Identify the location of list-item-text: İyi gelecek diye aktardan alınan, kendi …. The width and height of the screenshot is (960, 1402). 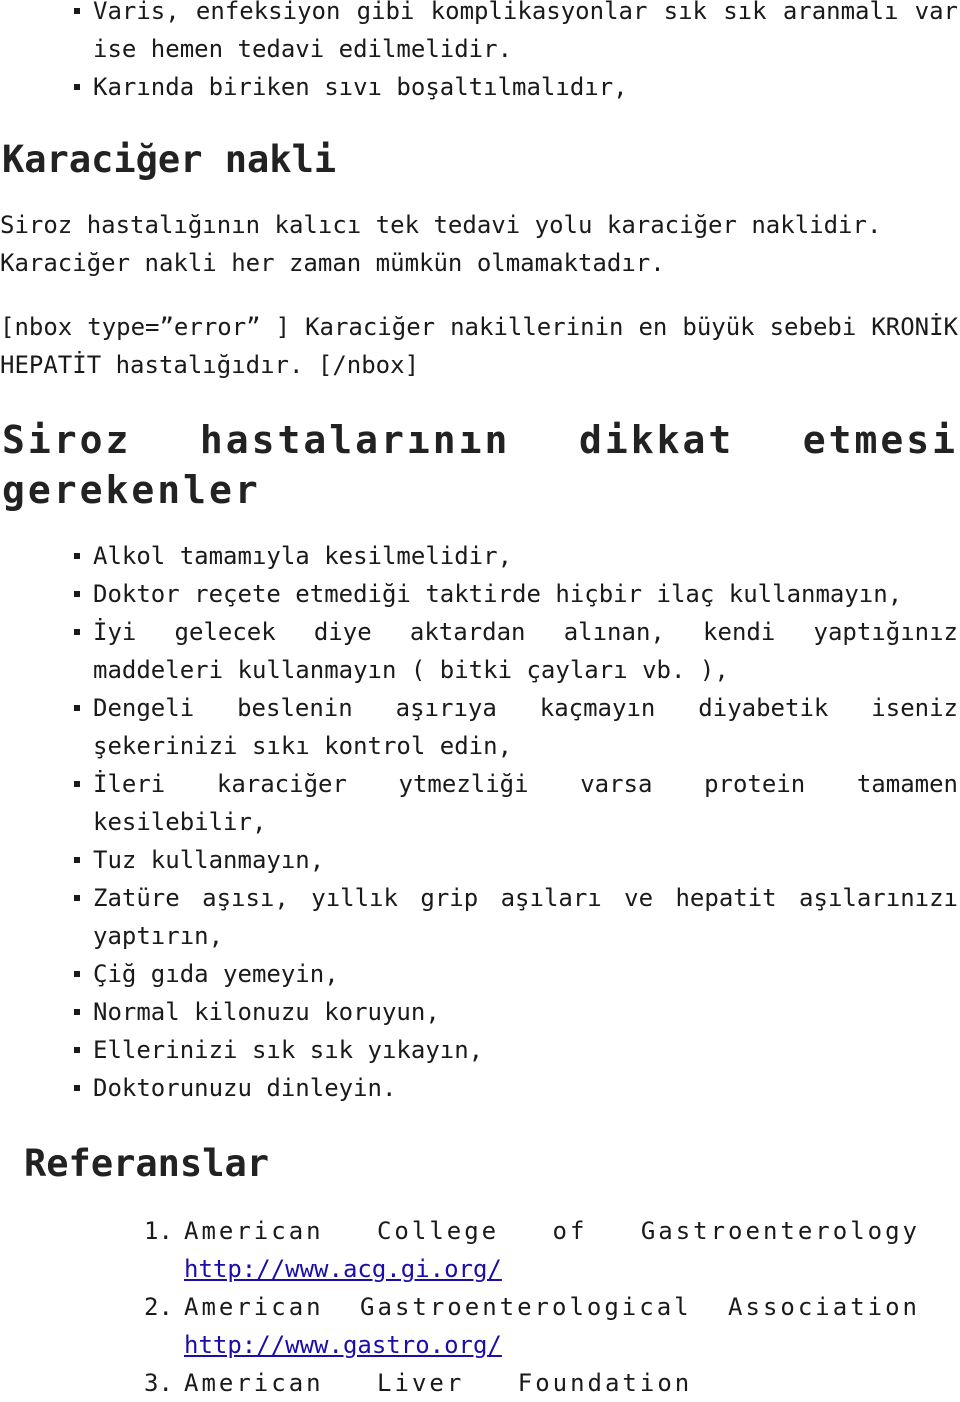
(525, 651).